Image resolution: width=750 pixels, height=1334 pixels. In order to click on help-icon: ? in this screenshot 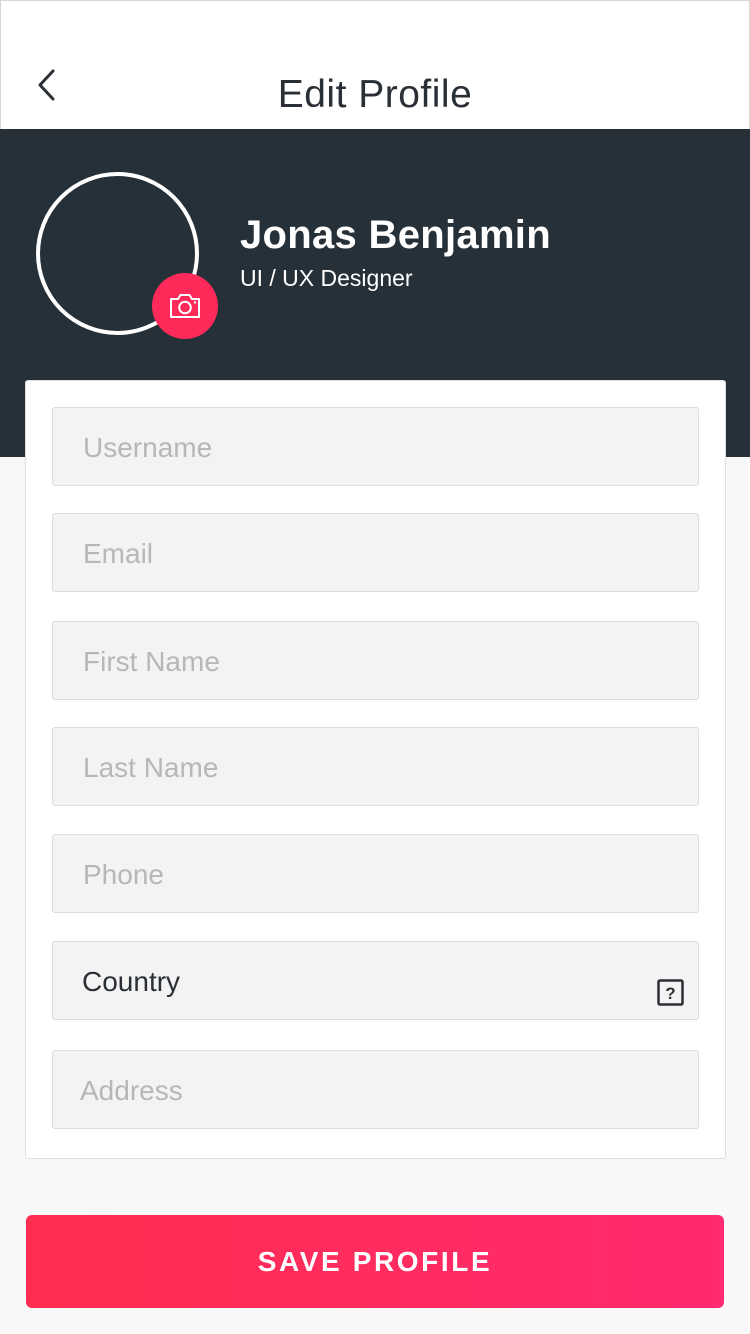, I will do `click(670, 992)`.